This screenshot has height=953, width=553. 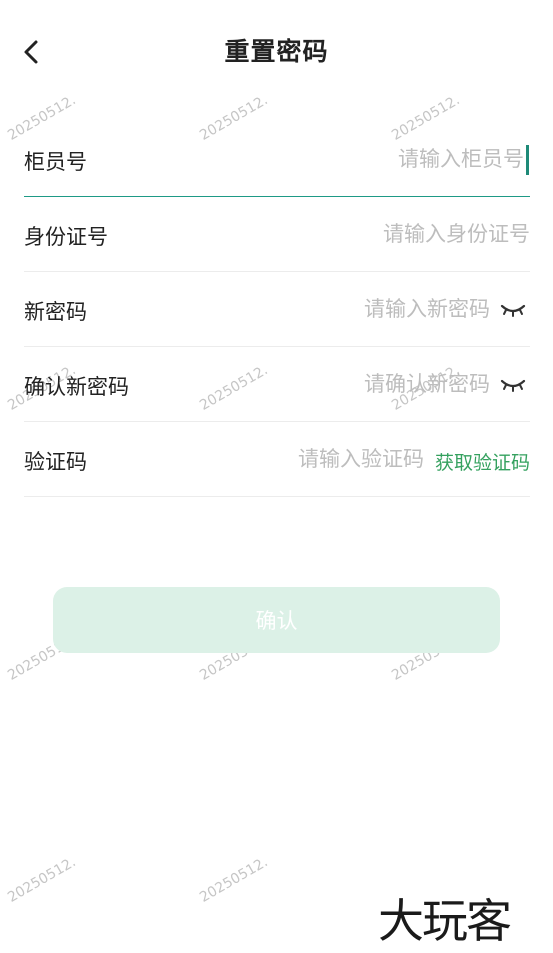 What do you see at coordinates (370, 234) in the screenshot?
I see `id-number-input` at bounding box center [370, 234].